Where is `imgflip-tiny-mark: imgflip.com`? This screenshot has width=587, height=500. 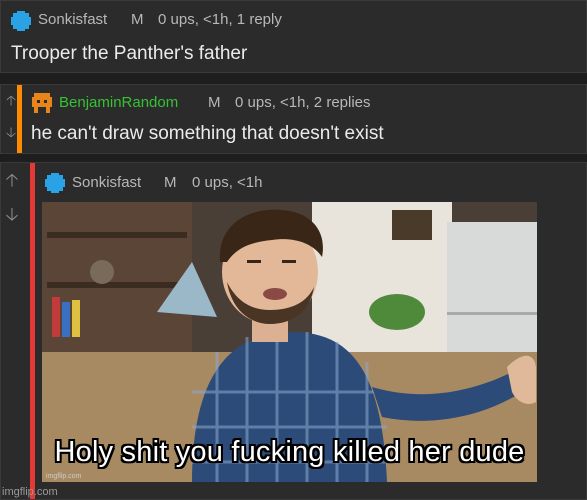
imgflip-tiny-mark: imgflip.com is located at coordinates (64, 476).